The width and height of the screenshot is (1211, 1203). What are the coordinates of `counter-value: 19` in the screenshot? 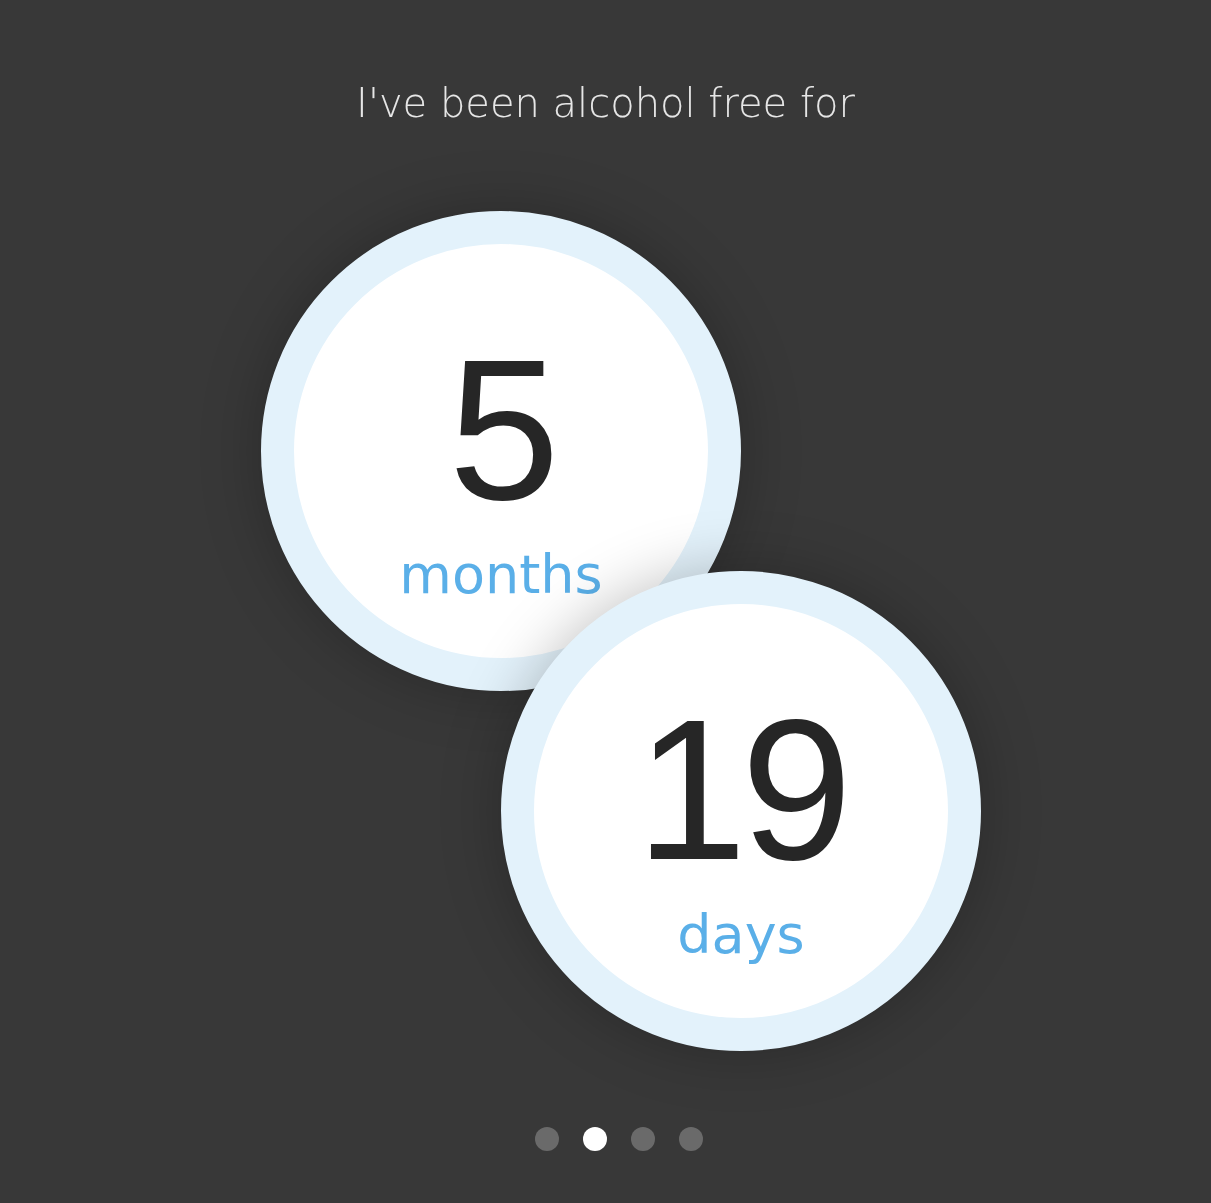 It's located at (741, 790).